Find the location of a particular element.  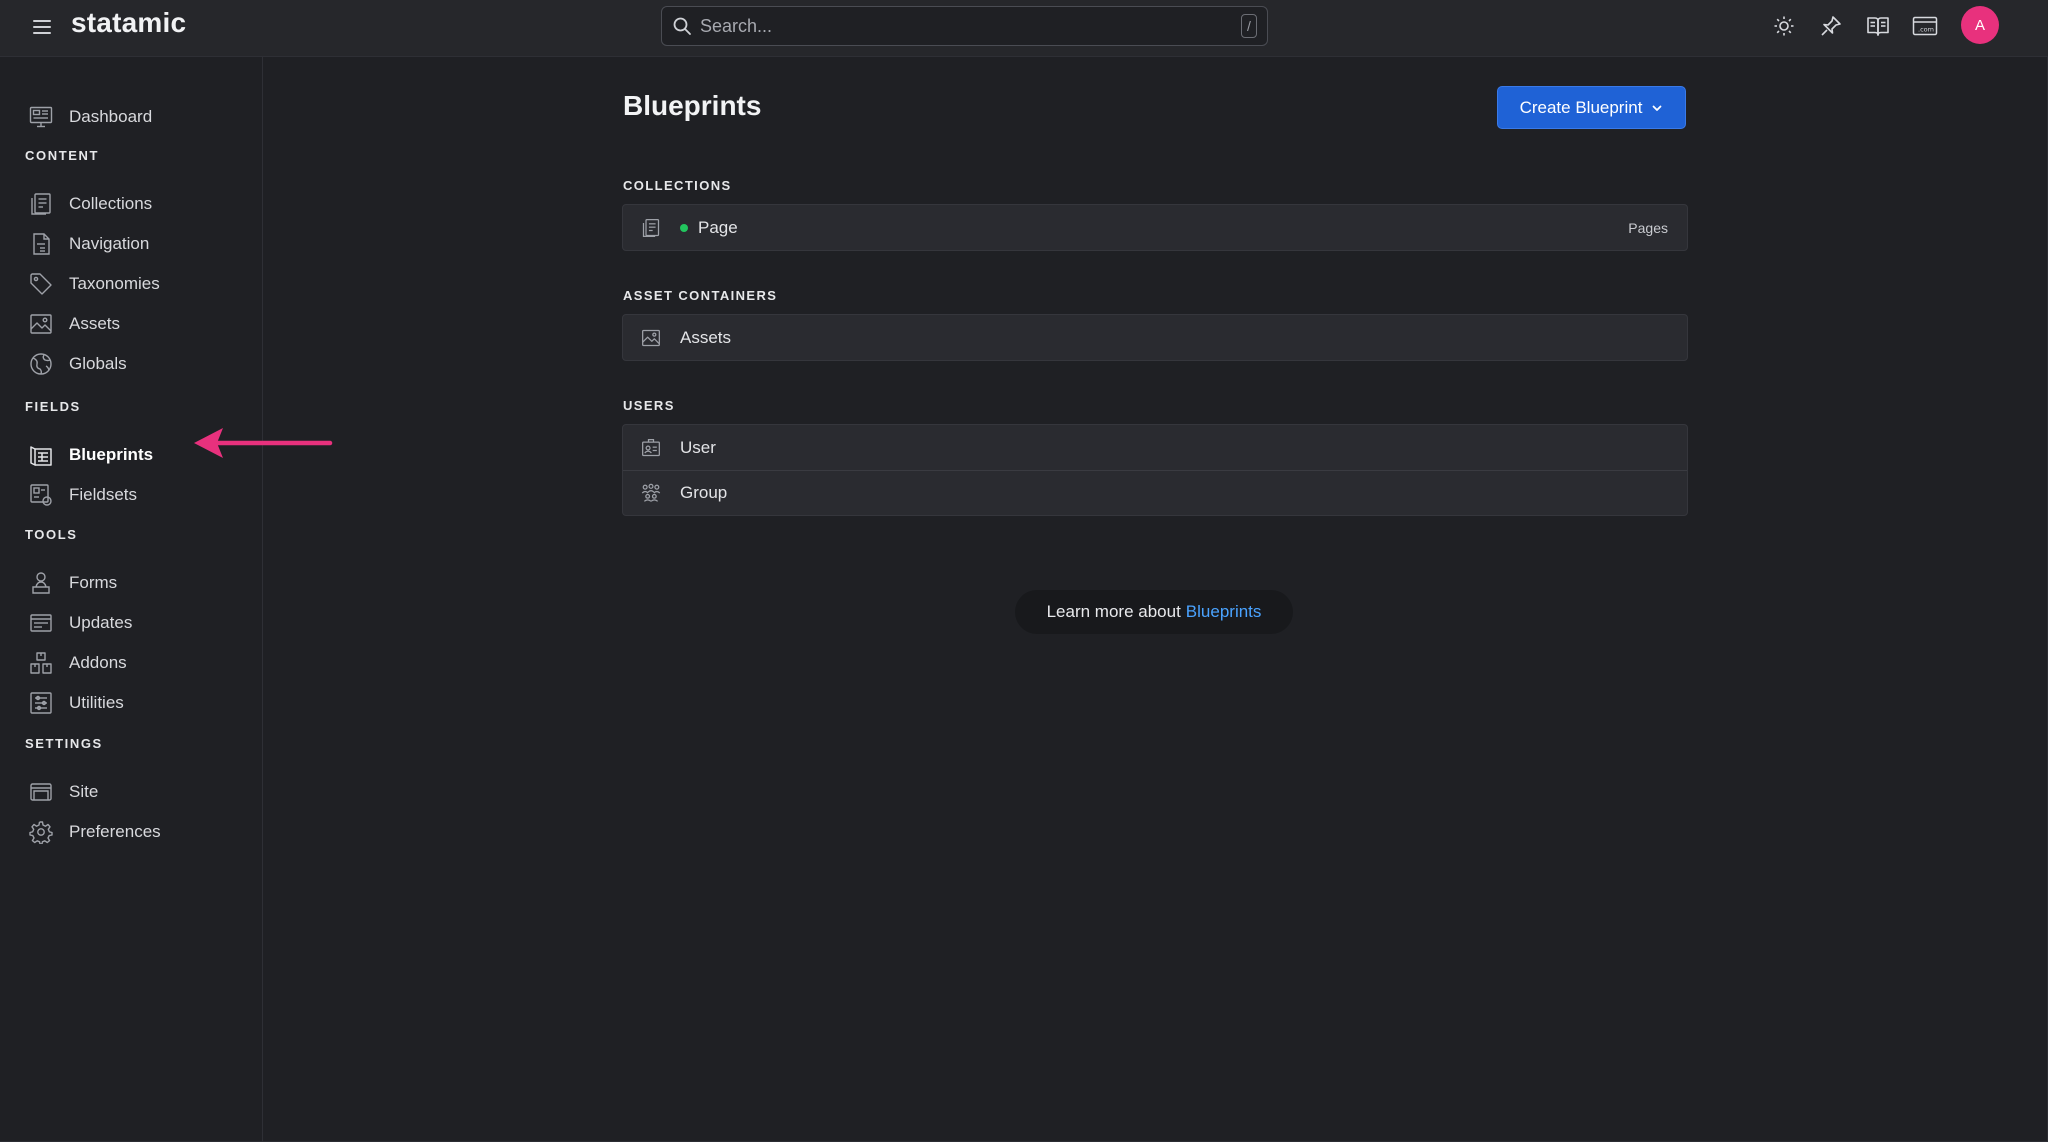

sidebar-item-forms: Forms is located at coordinates (138, 583).